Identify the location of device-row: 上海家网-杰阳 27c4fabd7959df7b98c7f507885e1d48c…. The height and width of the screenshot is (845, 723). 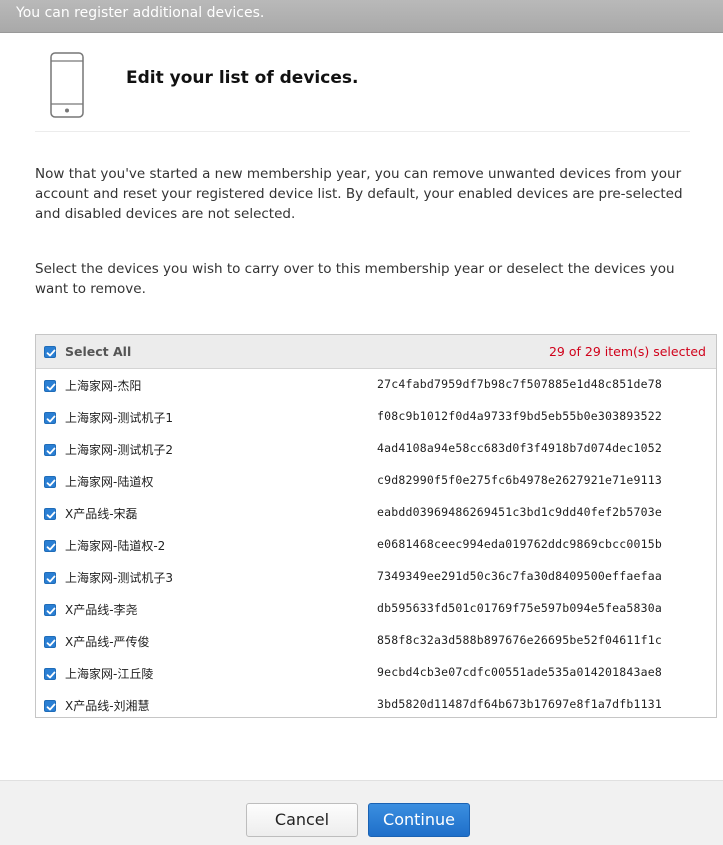
(376, 385).